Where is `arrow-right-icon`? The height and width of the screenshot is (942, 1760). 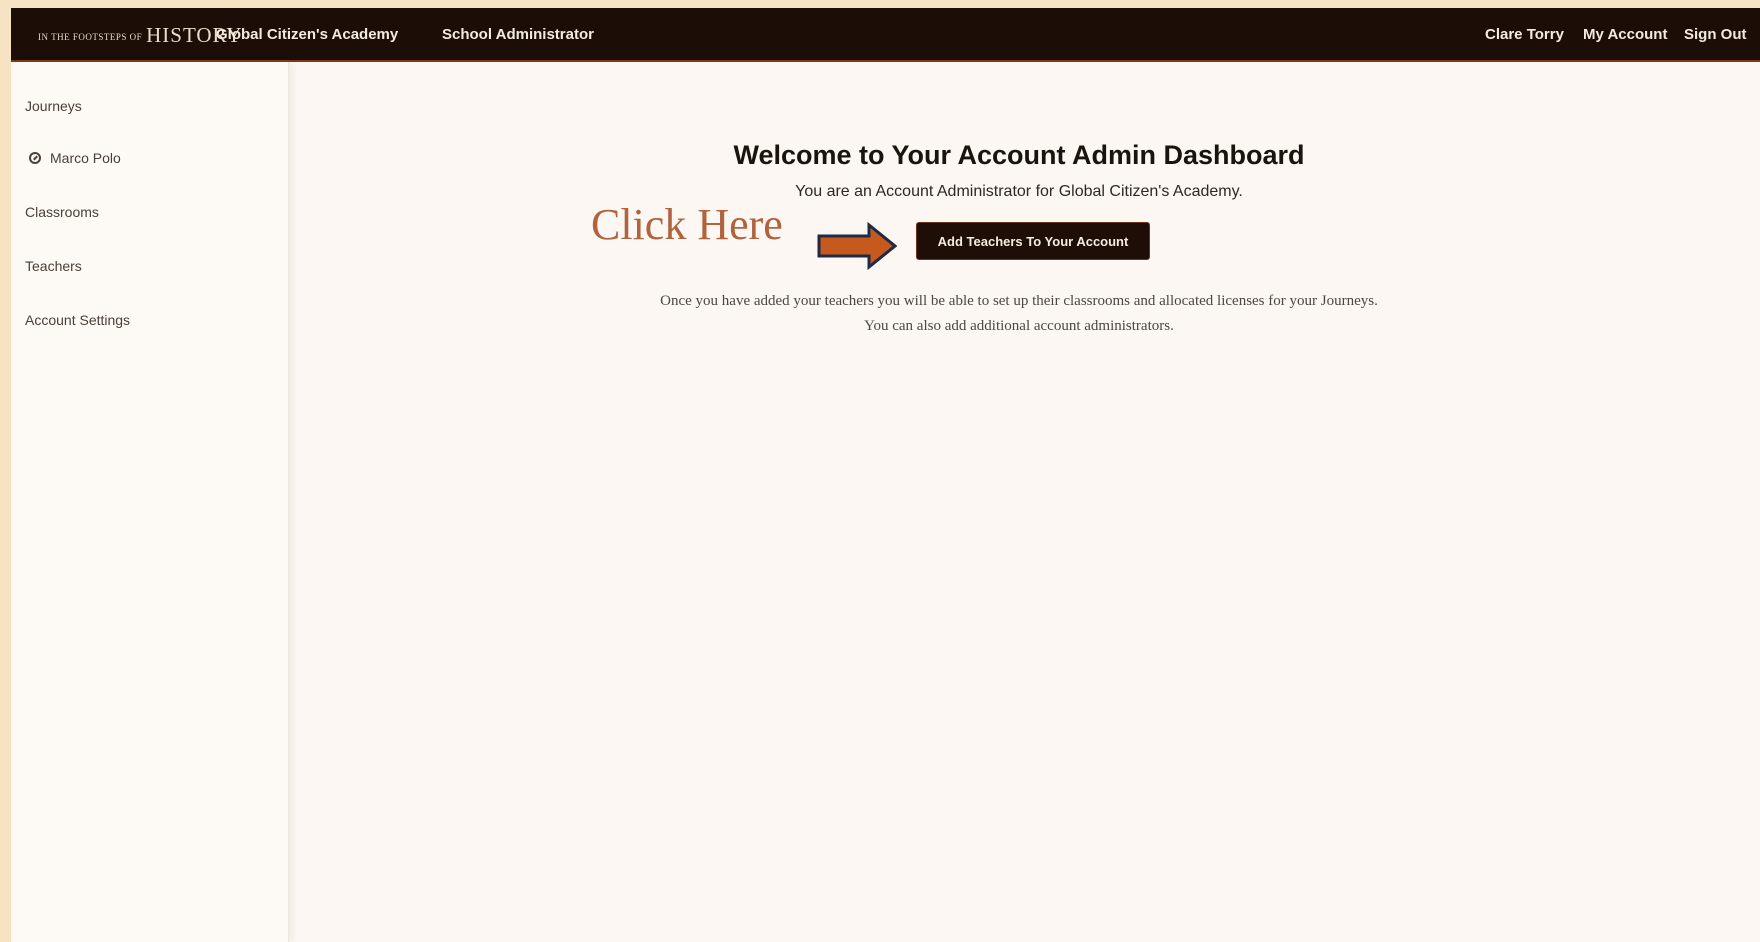
arrow-right-icon is located at coordinates (857, 246).